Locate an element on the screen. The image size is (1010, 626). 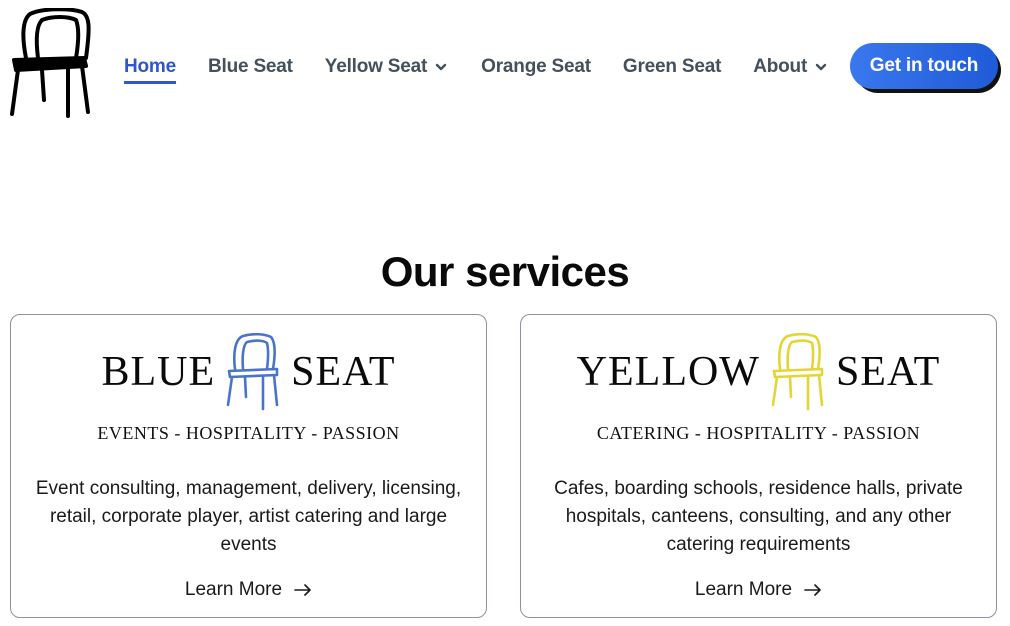
nav-yellow-seat-label: Yellow Seat is located at coordinates (376, 66).